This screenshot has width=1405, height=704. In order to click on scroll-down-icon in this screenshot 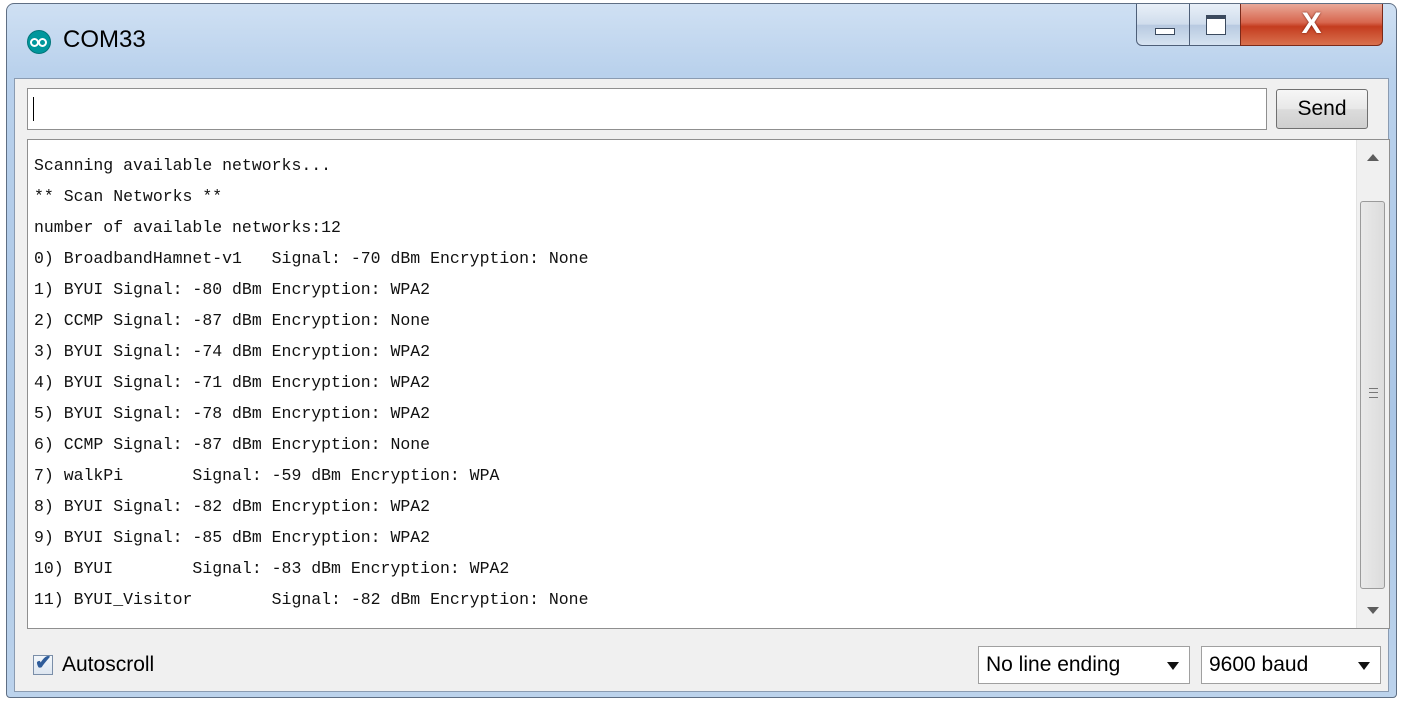, I will do `click(1373, 610)`.